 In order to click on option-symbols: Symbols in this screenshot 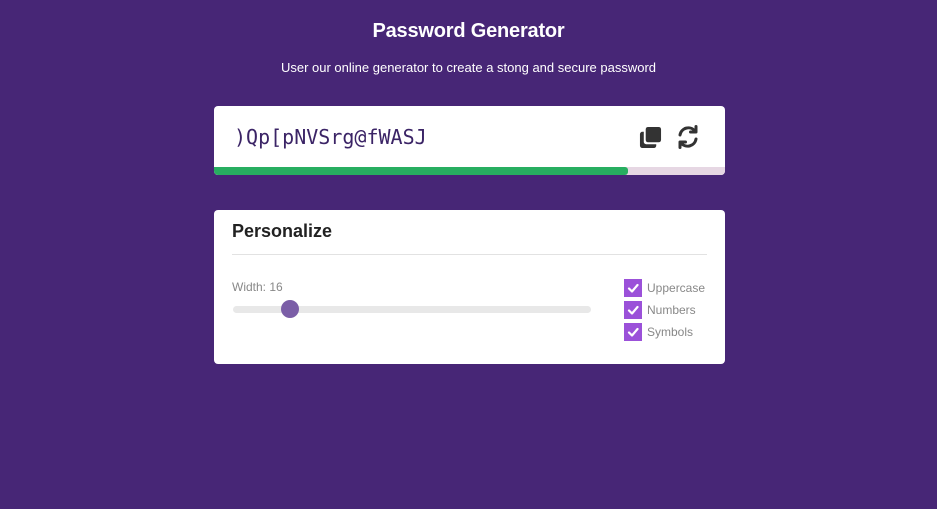, I will do `click(664, 332)`.